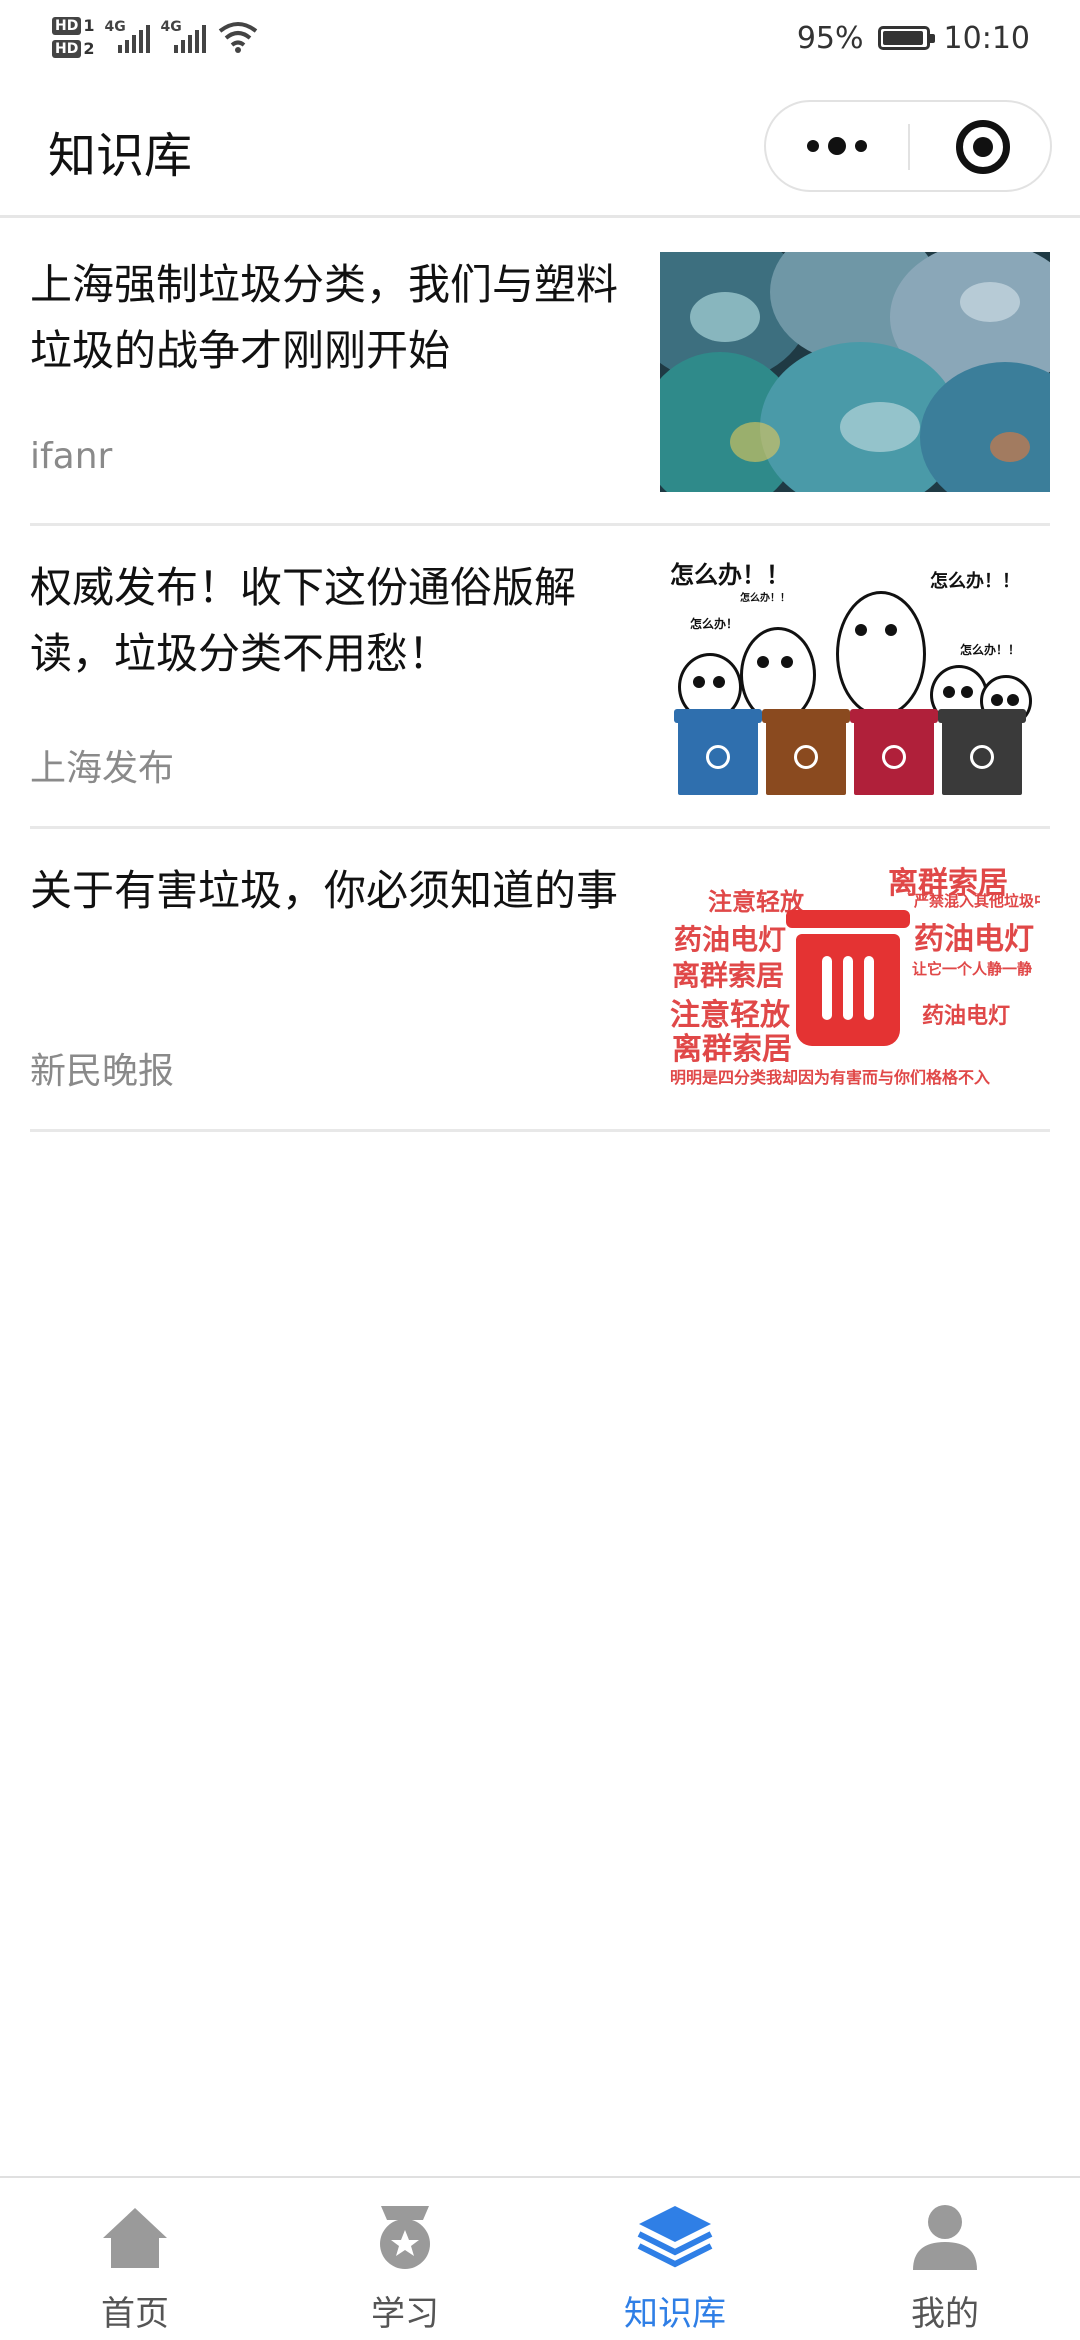  I want to click on wifi-icon, so click(238, 37).